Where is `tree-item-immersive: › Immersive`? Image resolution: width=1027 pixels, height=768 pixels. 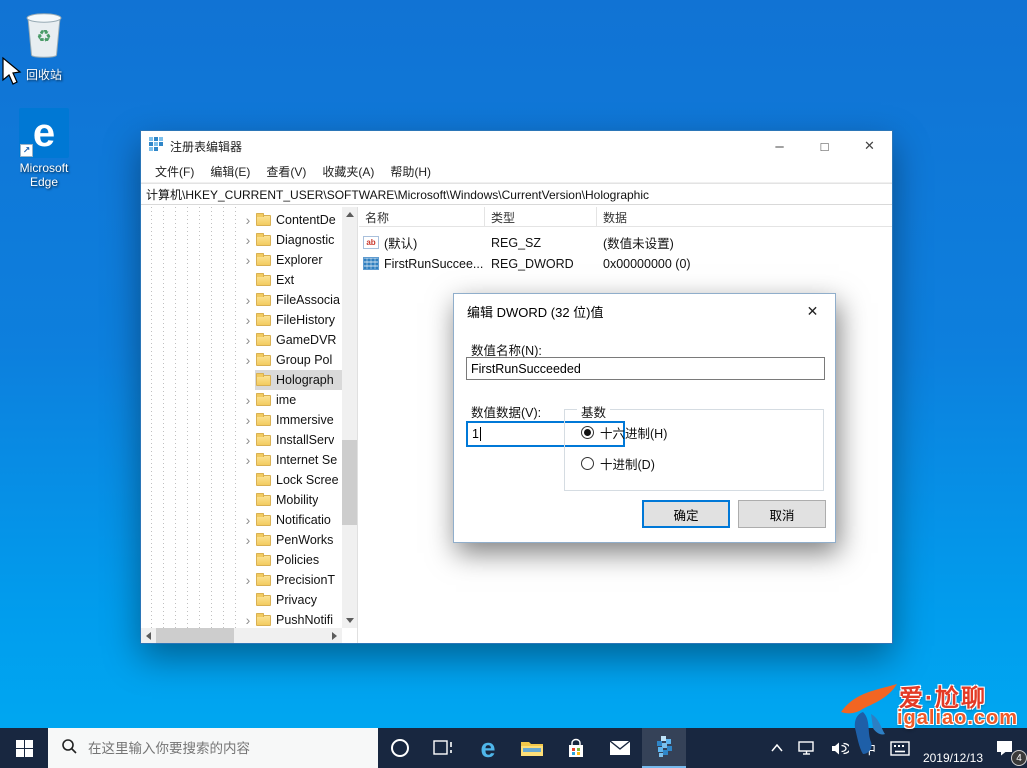
tree-item-immersive: › Immersive is located at coordinates (241, 420).